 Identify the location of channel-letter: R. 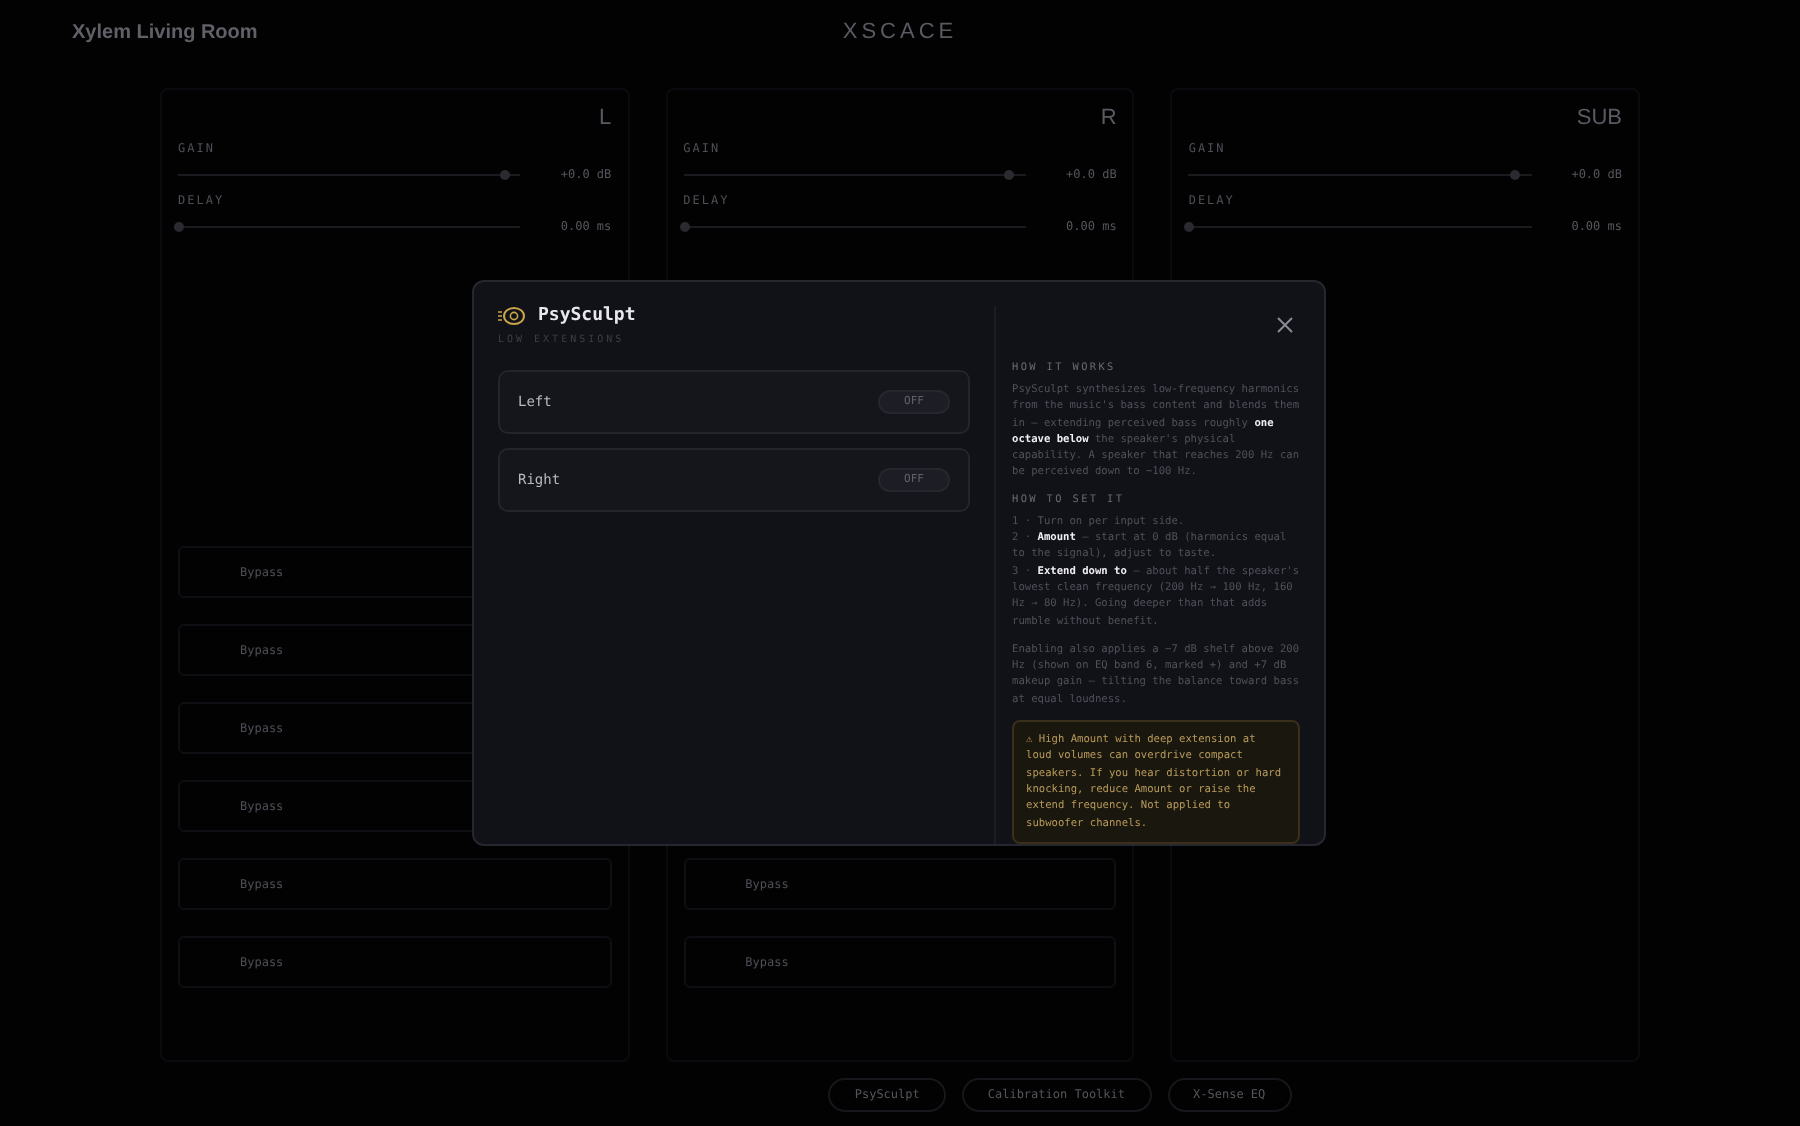
(1108, 118).